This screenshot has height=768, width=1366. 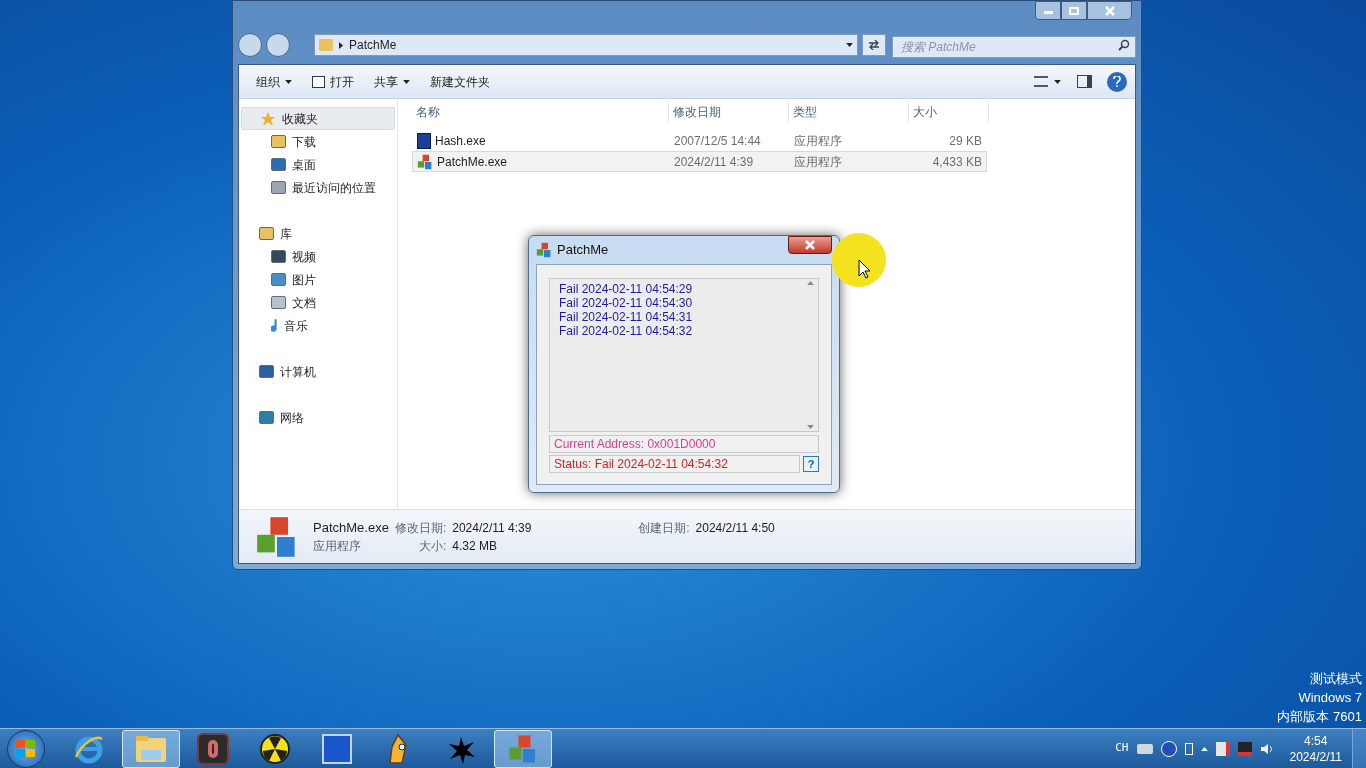 What do you see at coordinates (586, 45) in the screenshot?
I see `address-bar: PatchMe` at bounding box center [586, 45].